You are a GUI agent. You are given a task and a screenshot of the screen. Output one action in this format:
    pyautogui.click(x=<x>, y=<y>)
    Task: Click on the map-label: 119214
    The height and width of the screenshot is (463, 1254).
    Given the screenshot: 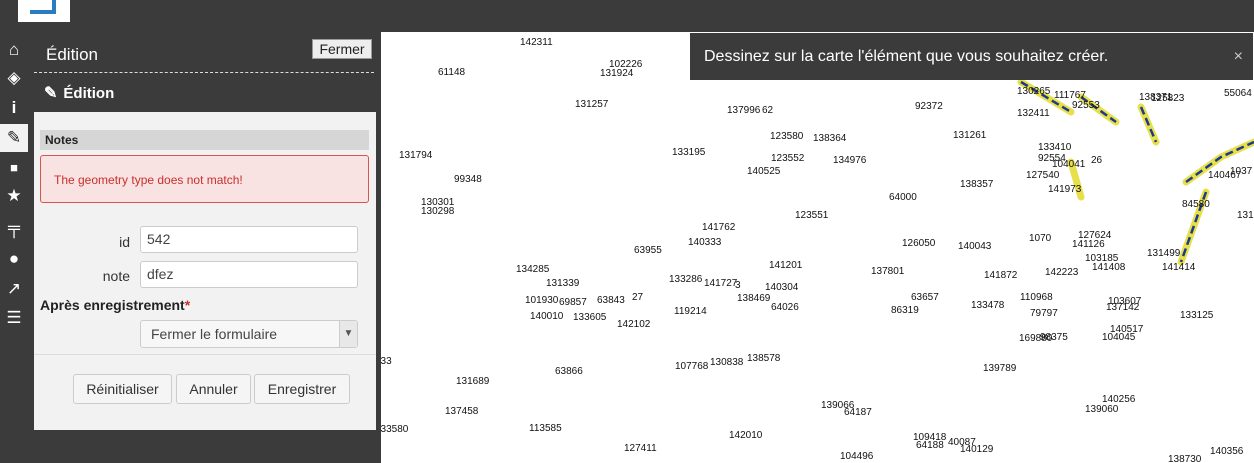 What is the action you would take?
    pyautogui.click(x=690, y=311)
    